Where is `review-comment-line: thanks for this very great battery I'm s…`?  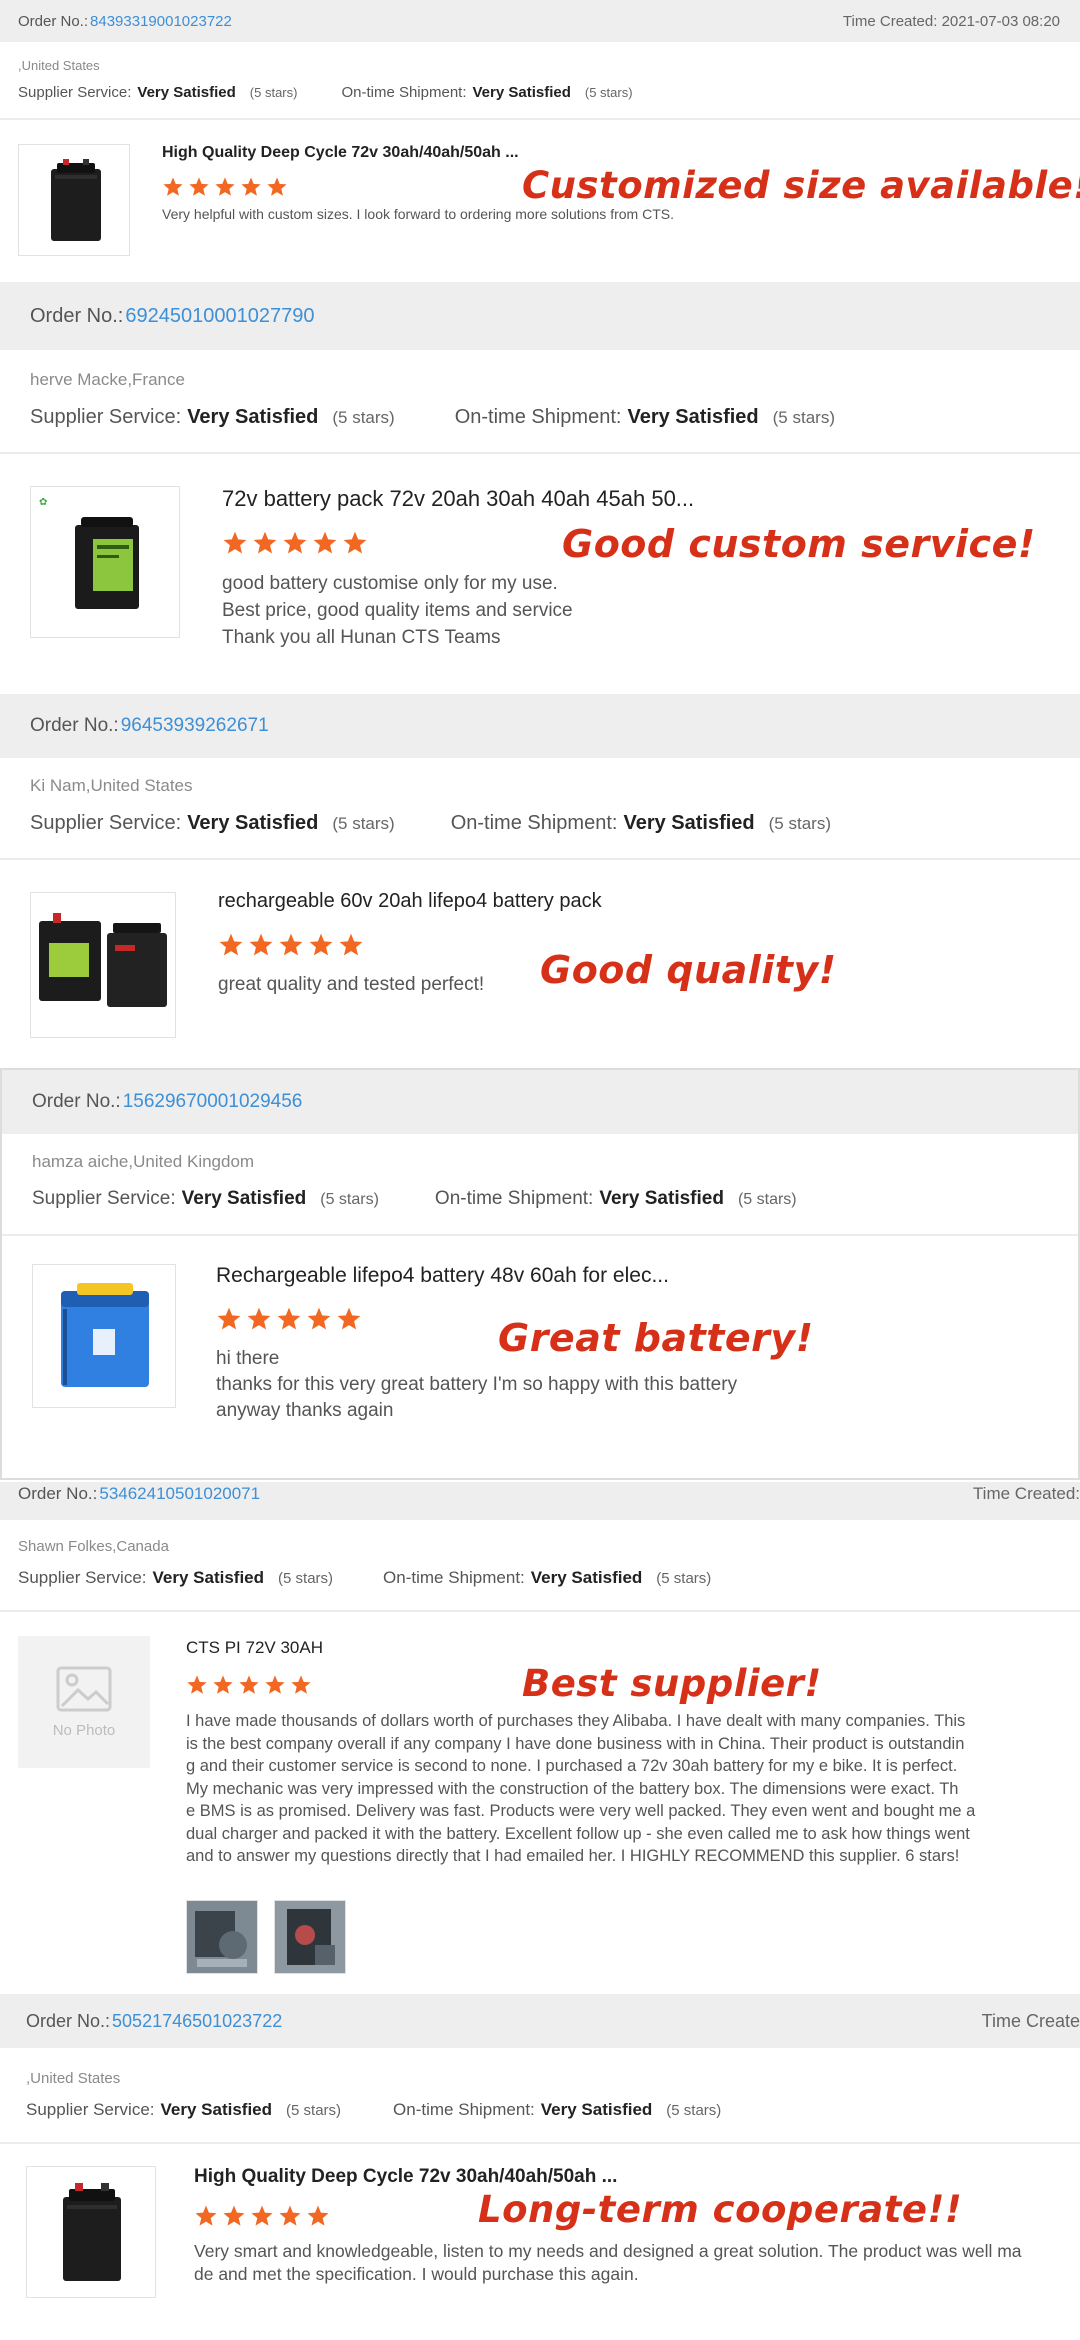 review-comment-line: thanks for this very great battery I'm s… is located at coordinates (477, 1384).